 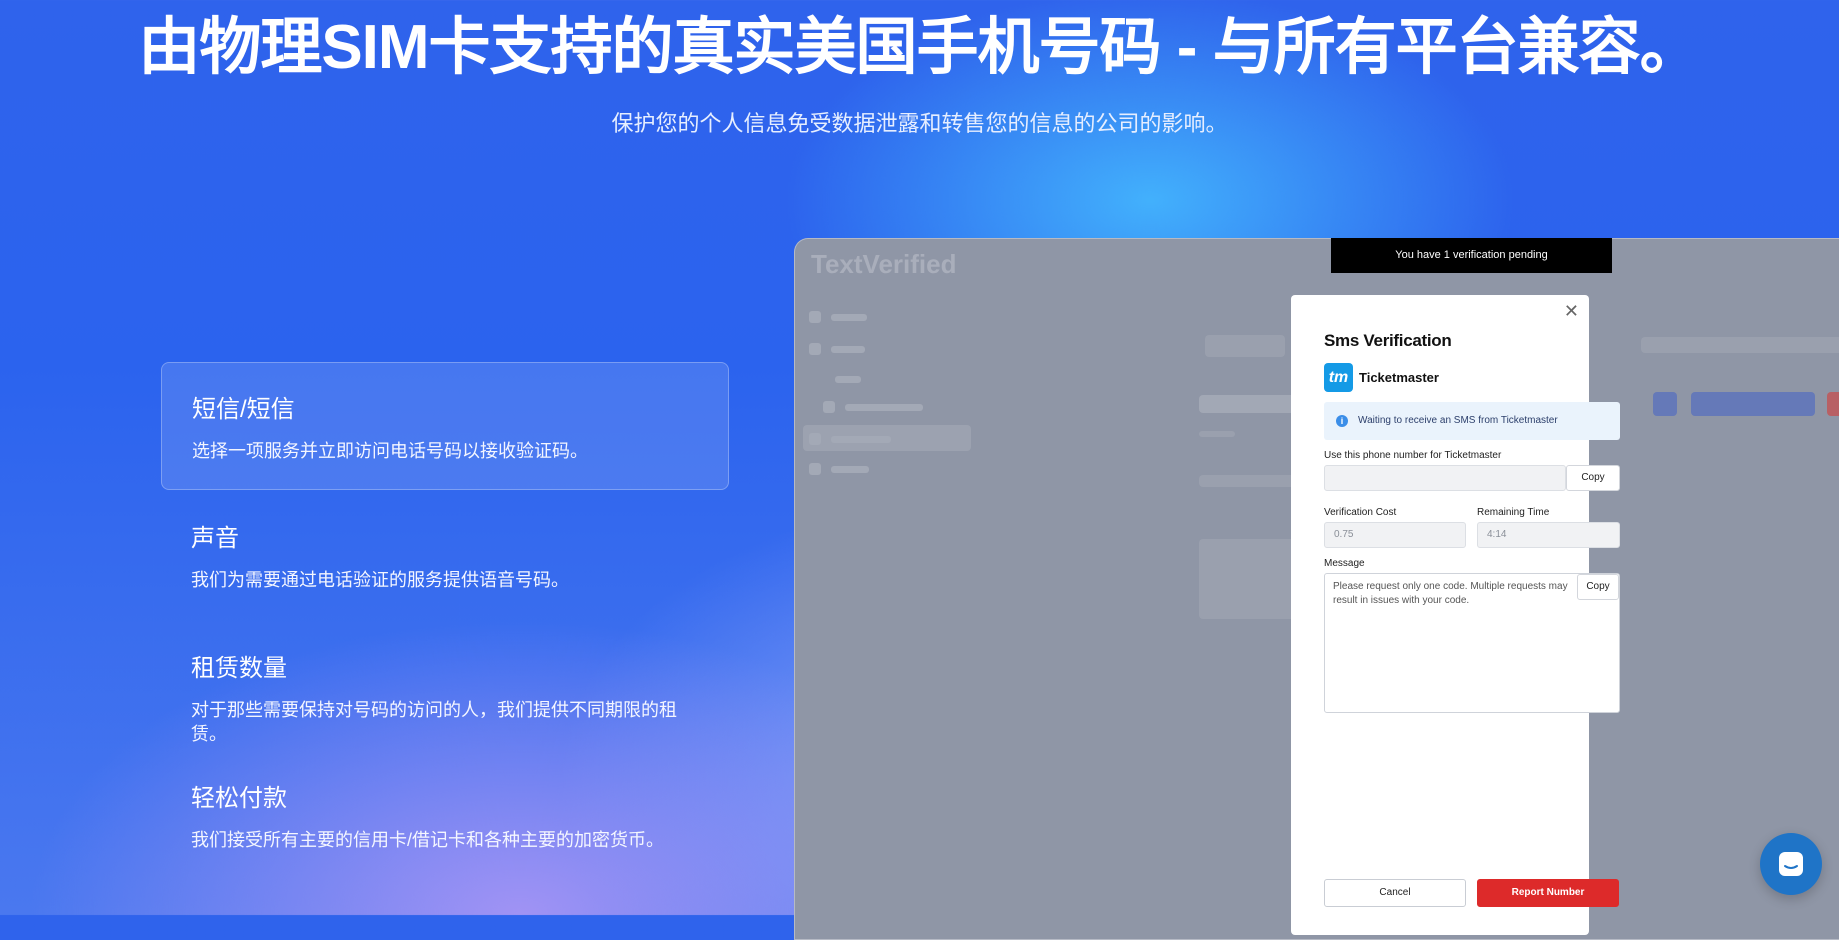 I want to click on info-icon: i, so click(x=1342, y=421).